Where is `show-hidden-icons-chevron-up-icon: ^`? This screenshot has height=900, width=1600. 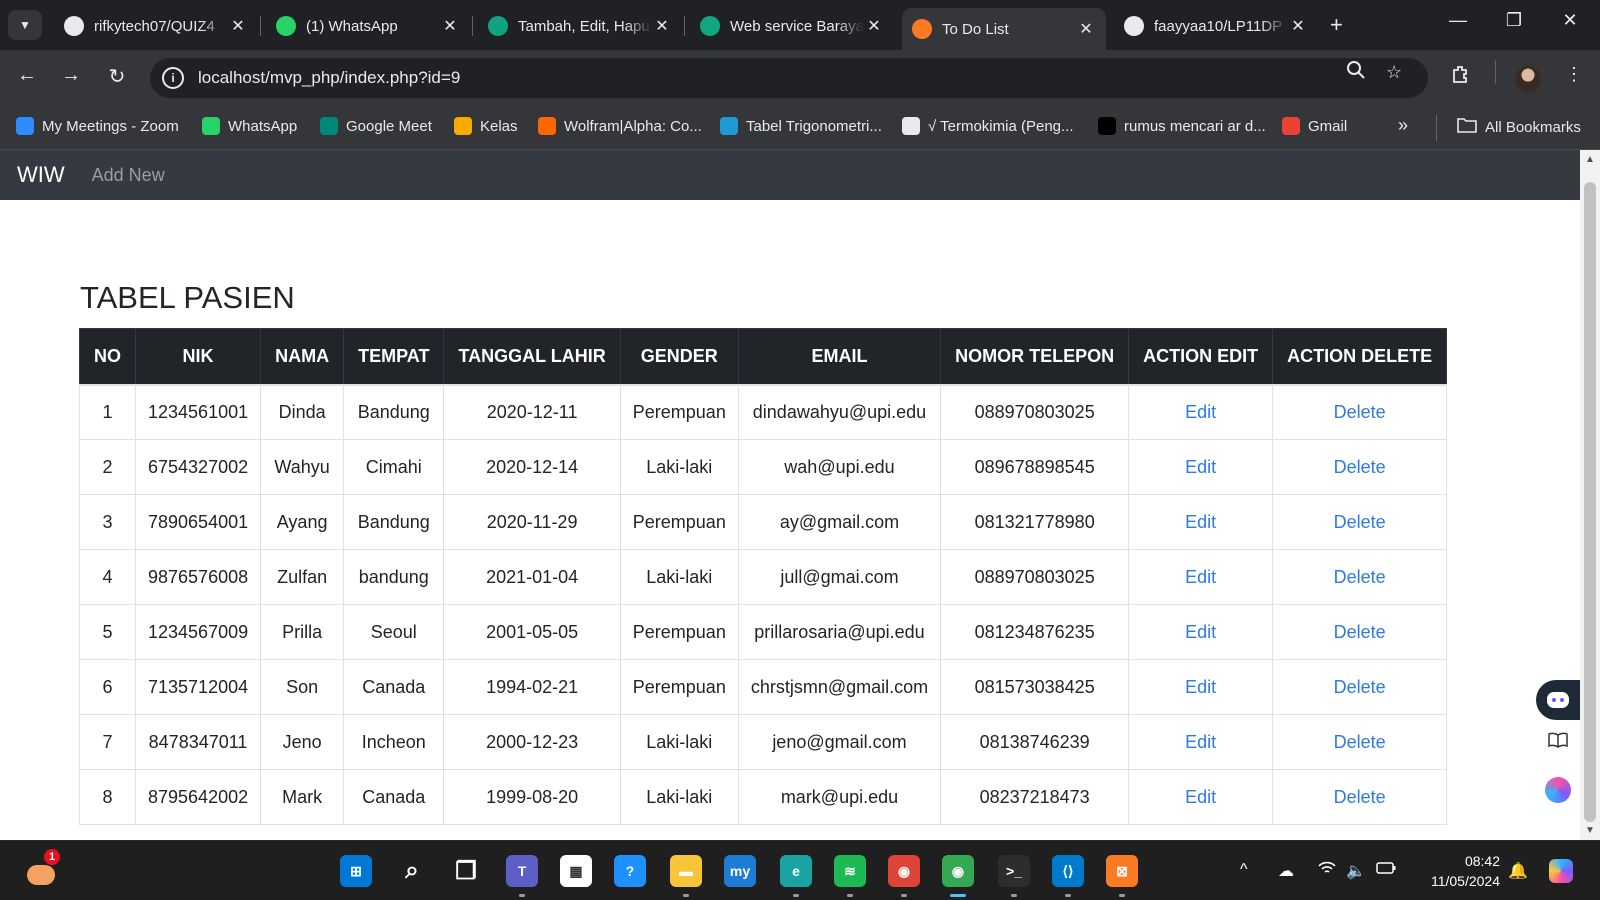
show-hidden-icons-chevron-up-icon: ^ is located at coordinates (1244, 870).